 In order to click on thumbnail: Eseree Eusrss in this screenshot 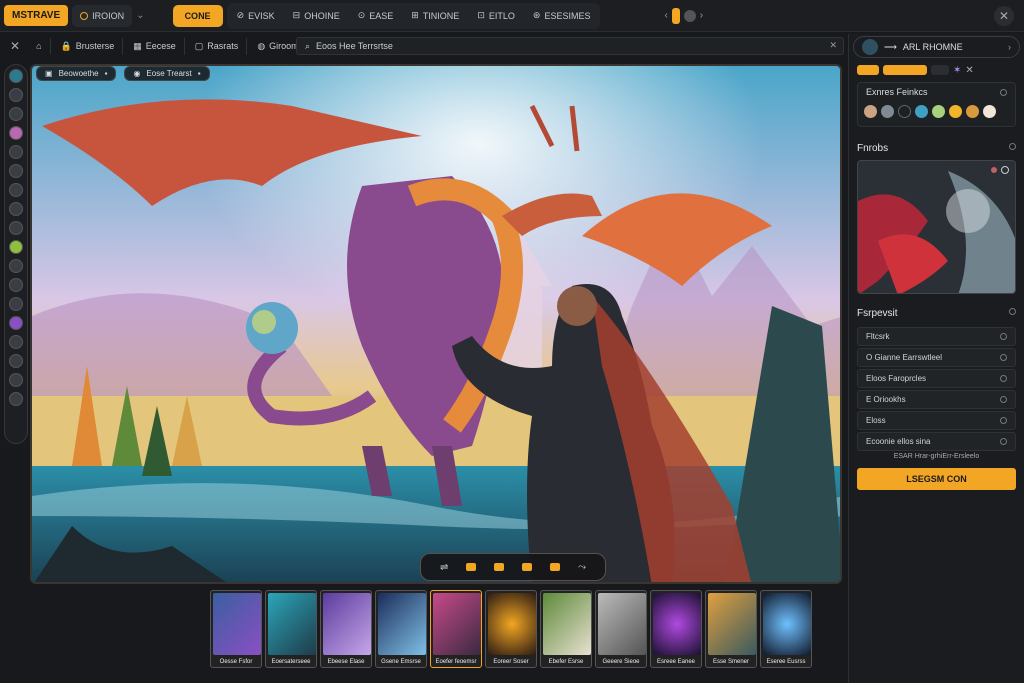, I will do `click(786, 629)`.